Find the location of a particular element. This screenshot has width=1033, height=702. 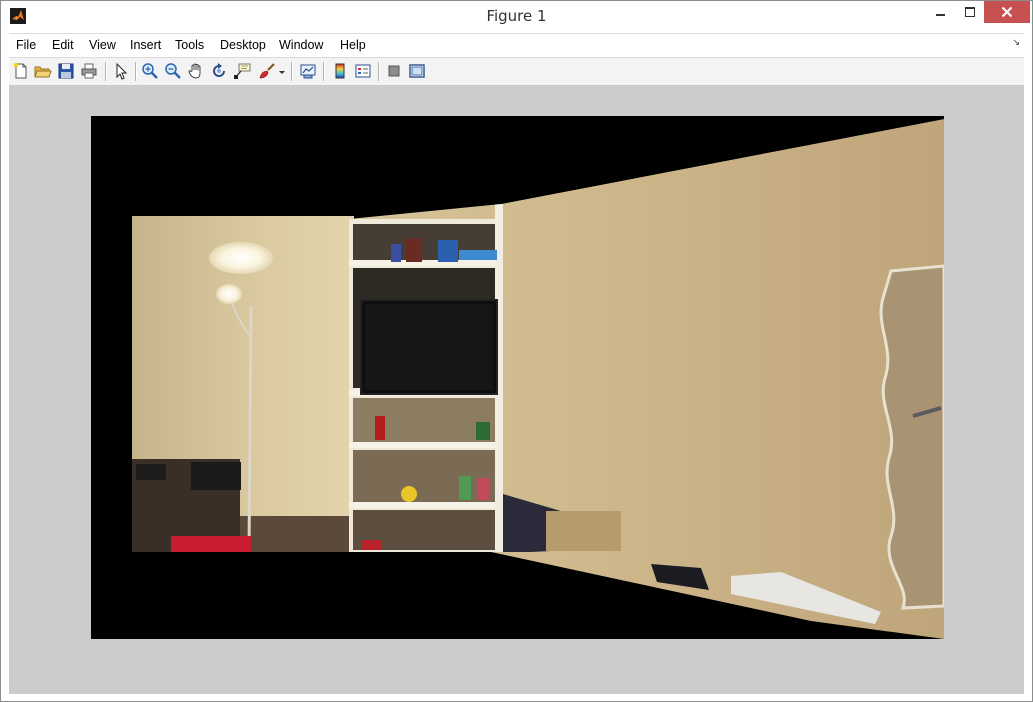

data-cursor-icon is located at coordinates (242, 71).